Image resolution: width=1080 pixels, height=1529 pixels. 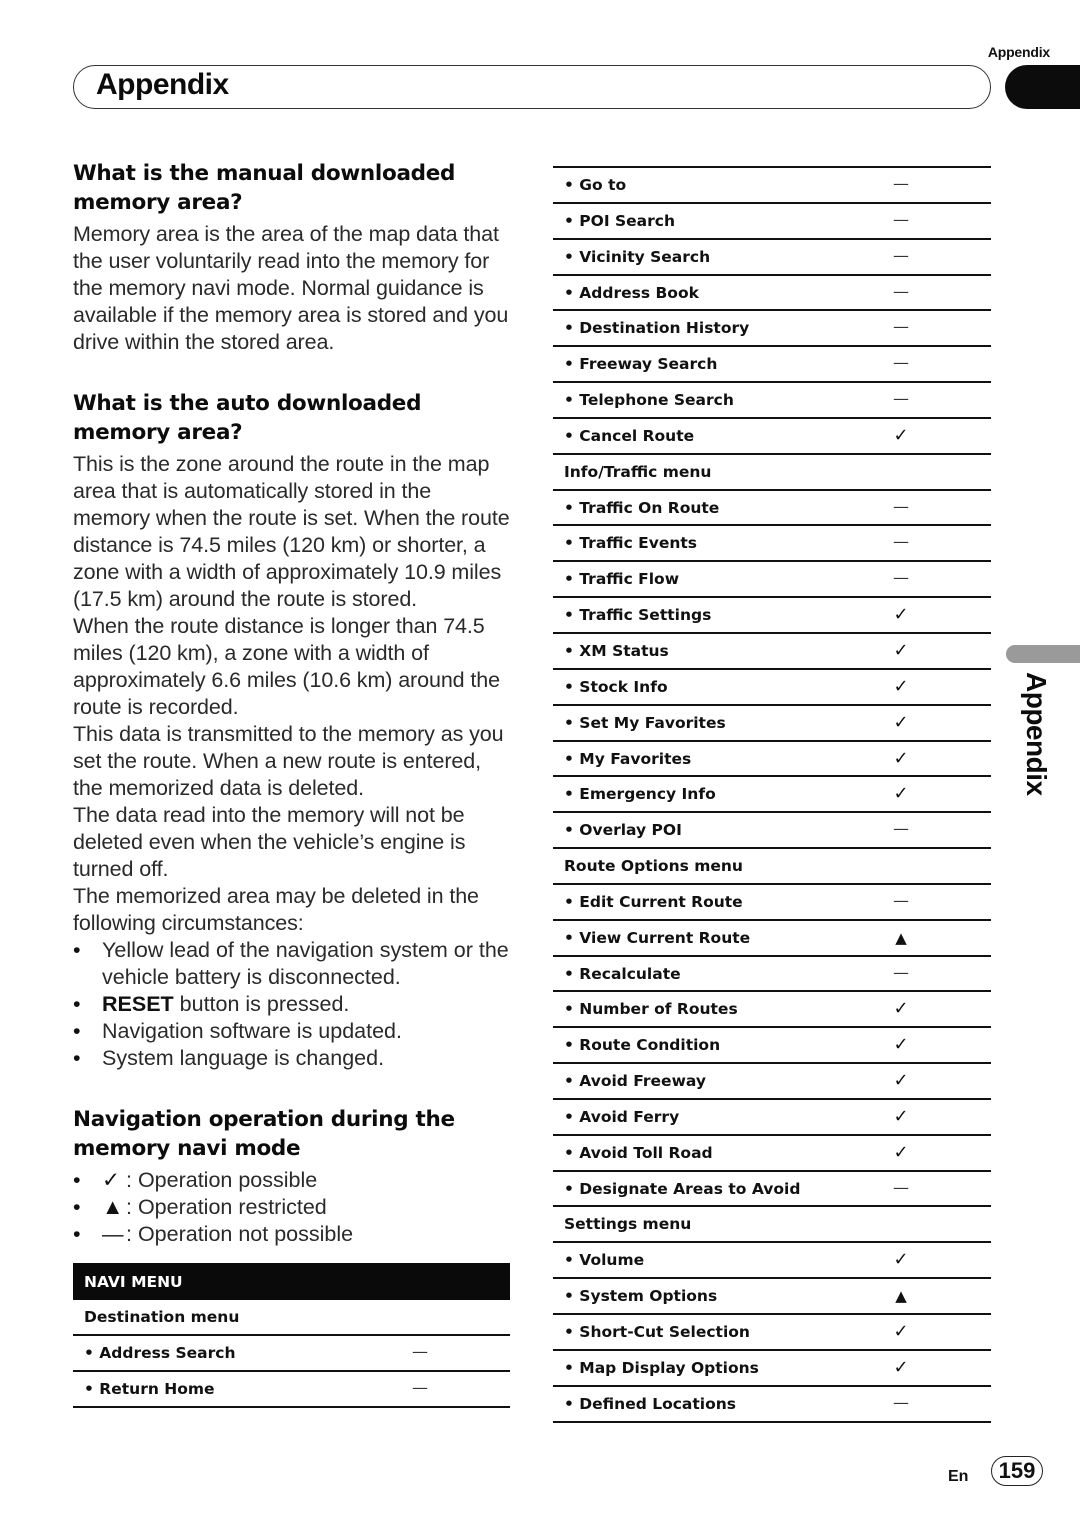 I want to click on item-label: • Edit Current Route, so click(x=653, y=901).